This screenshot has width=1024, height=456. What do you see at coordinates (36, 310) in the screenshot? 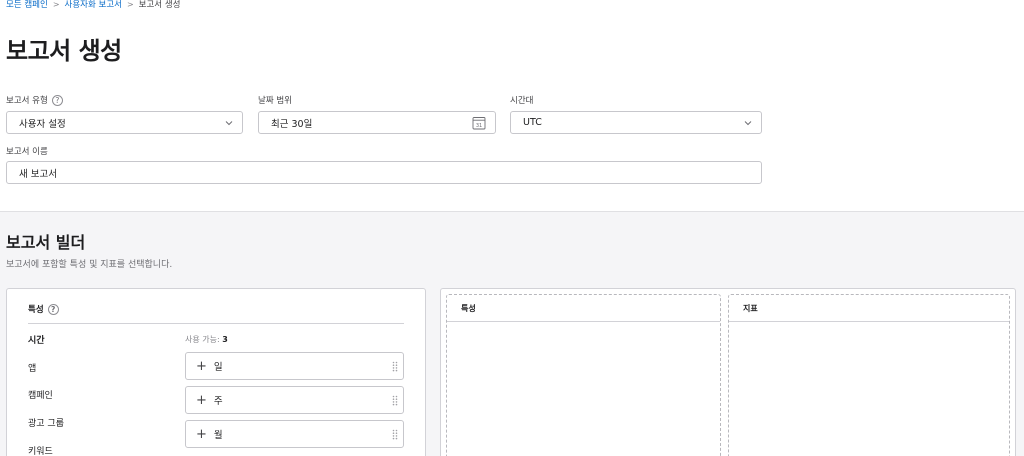
I see `attributes-panel-title: 특성` at bounding box center [36, 310].